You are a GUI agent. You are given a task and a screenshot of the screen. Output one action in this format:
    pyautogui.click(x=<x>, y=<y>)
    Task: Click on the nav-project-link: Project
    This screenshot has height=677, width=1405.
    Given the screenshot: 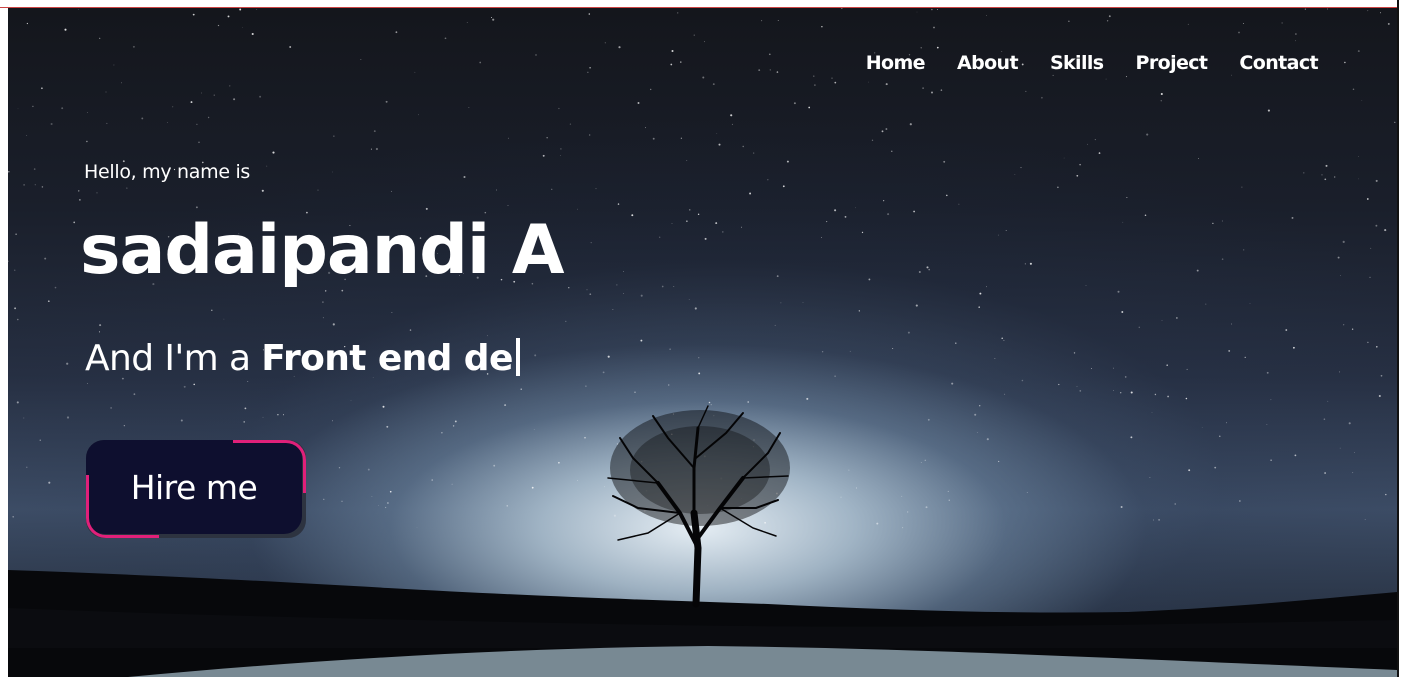 What is the action you would take?
    pyautogui.click(x=1172, y=63)
    